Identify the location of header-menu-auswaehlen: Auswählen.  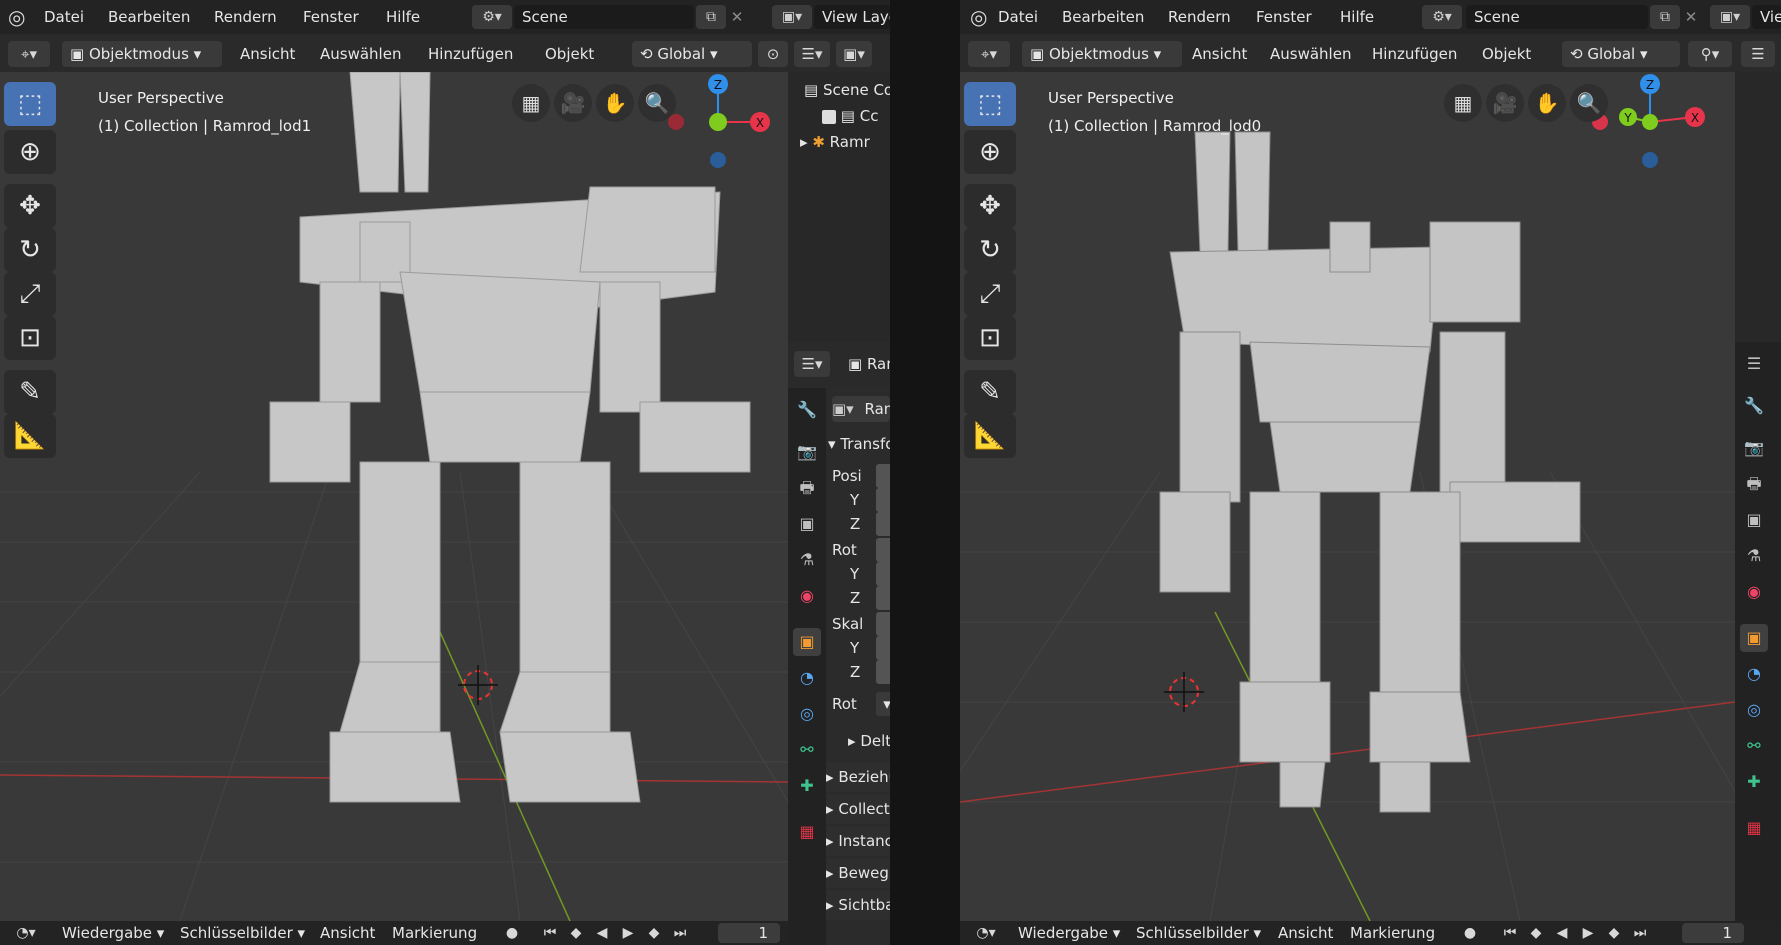
(360, 54).